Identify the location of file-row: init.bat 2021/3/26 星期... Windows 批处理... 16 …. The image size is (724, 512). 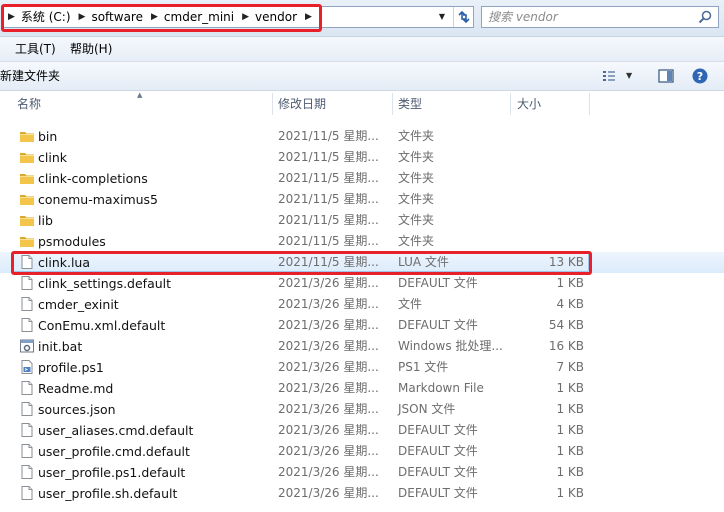
(362, 346).